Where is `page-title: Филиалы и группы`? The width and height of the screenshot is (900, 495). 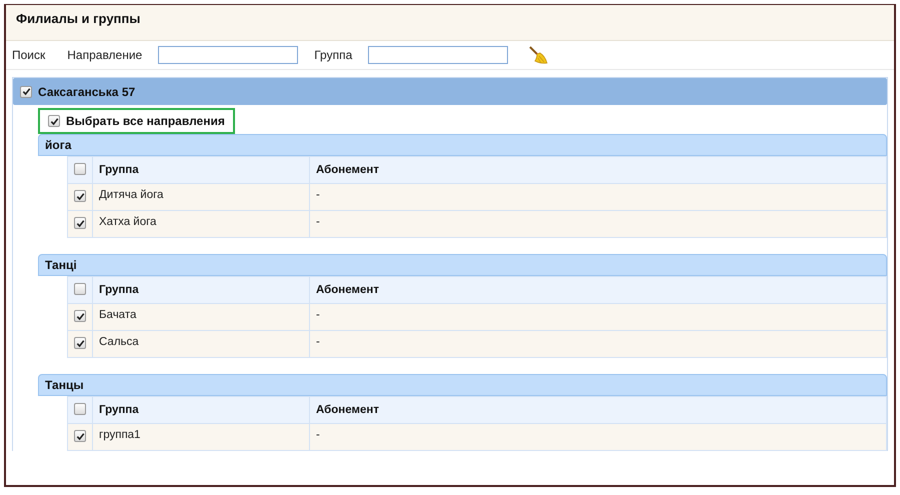
page-title: Филиалы и группы is located at coordinates (79, 18).